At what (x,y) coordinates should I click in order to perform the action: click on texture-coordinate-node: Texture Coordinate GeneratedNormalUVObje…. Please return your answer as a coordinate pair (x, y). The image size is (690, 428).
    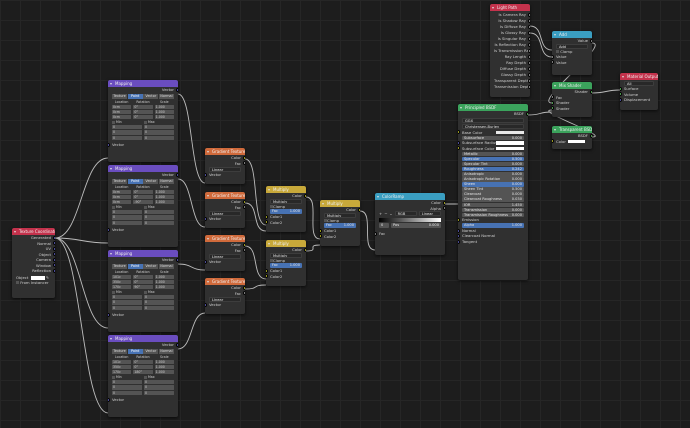
    Looking at the image, I should click on (33, 263).